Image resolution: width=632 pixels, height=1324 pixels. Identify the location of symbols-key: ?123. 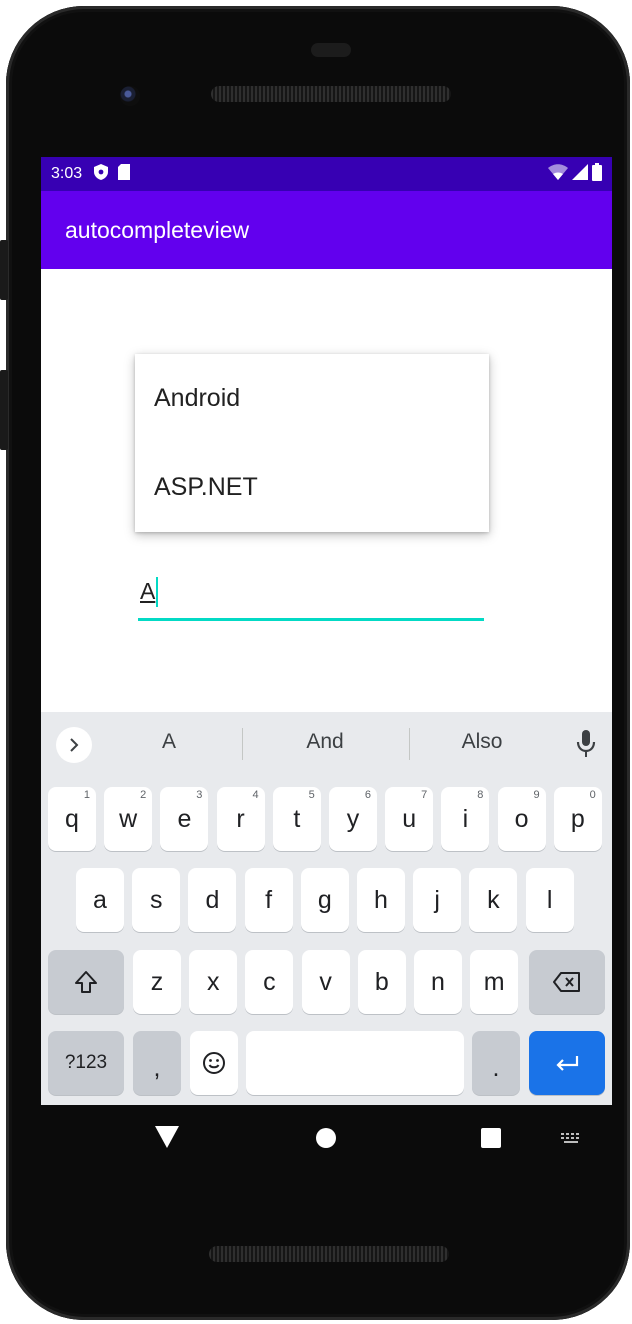
(86, 1063).